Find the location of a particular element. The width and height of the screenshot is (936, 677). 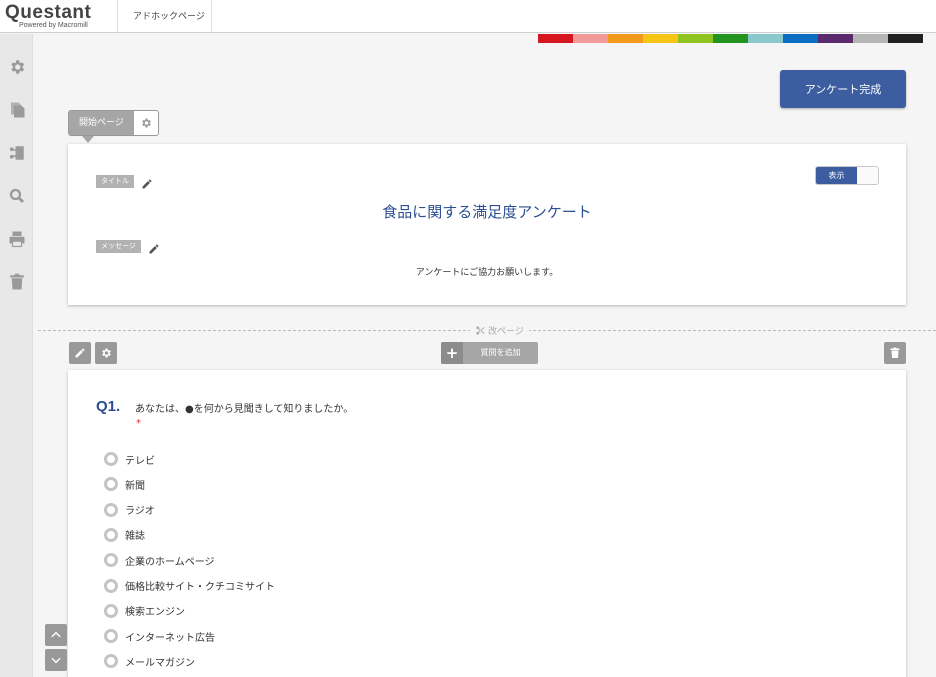

plus-icon: + is located at coordinates (452, 353).